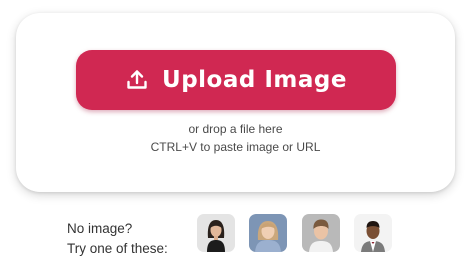  Describe the element at coordinates (235, 147) in the screenshot. I see `paste-hint: CTRL+V to paste image or URL` at that location.